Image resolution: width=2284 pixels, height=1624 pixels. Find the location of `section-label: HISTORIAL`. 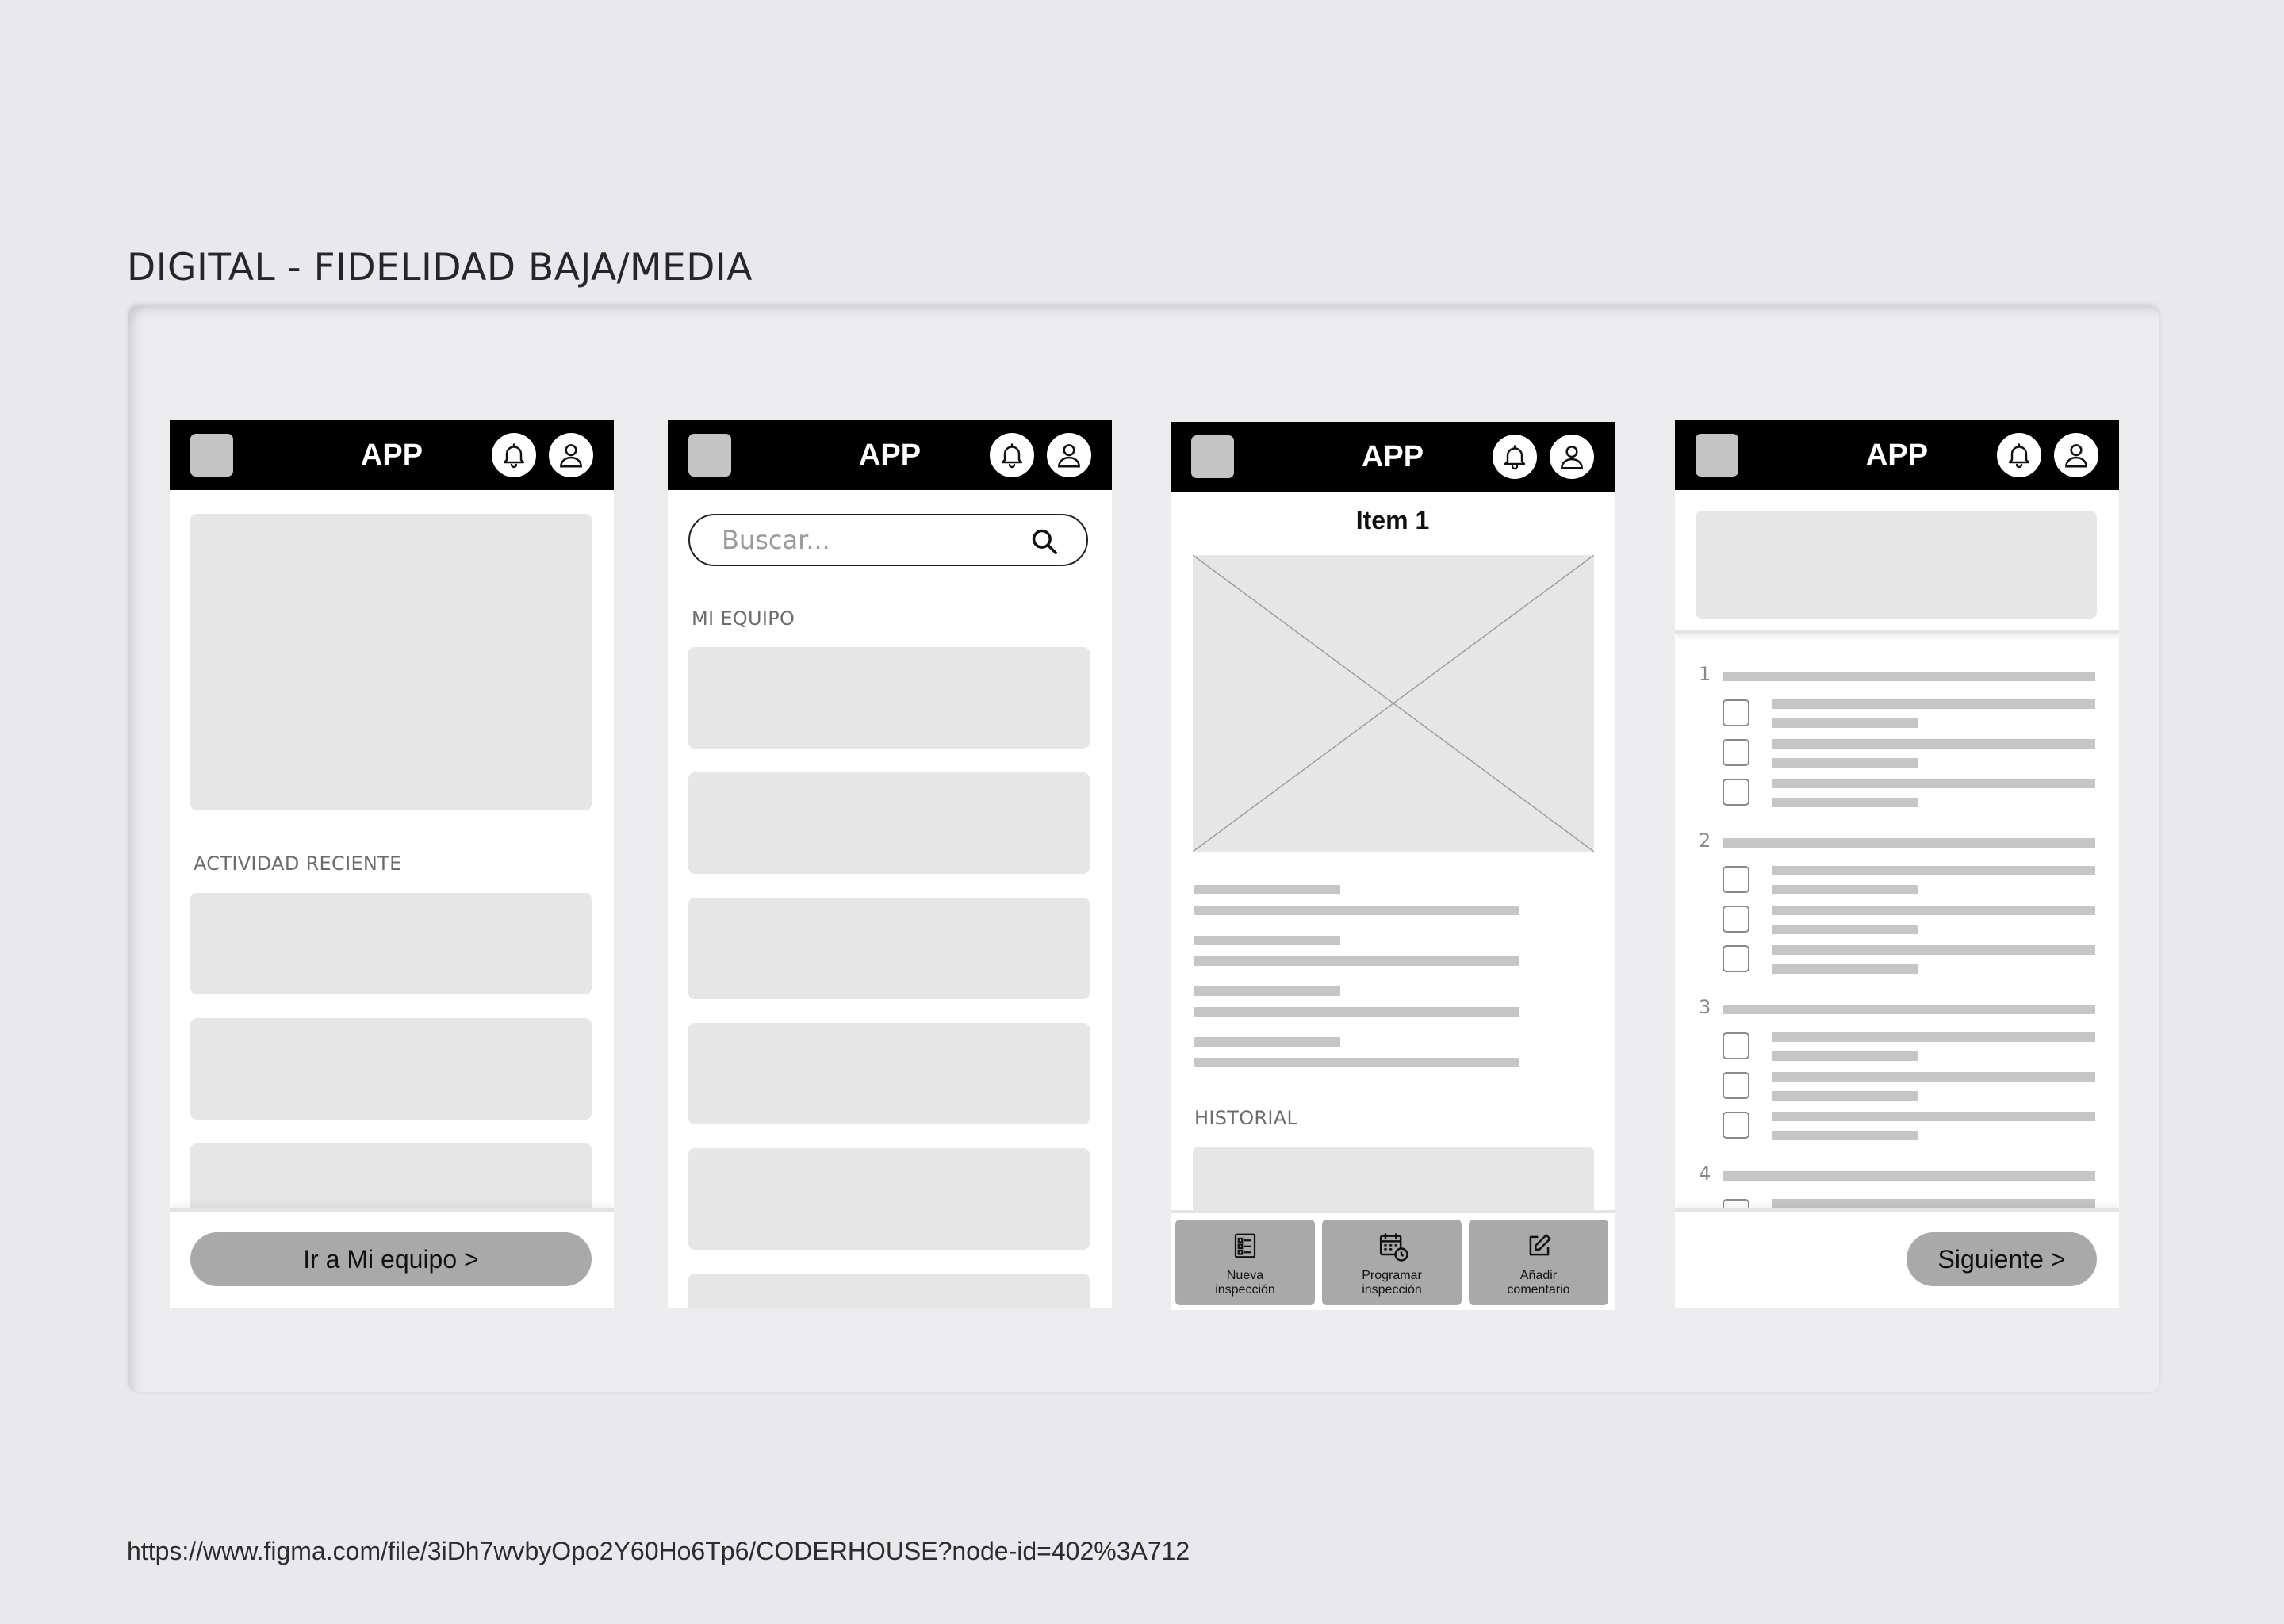

section-label: HISTORIAL is located at coordinates (1246, 1118).